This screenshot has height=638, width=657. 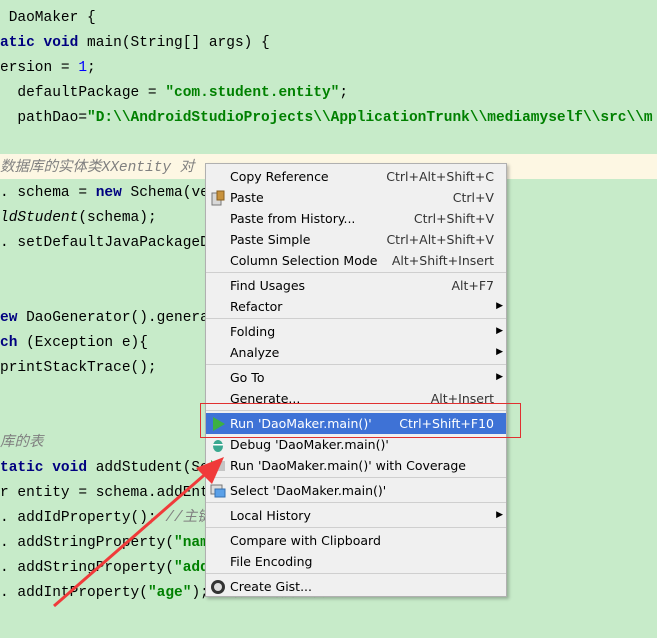 I want to click on menu-item-analyze: Analyze ▶, so click(x=356, y=352).